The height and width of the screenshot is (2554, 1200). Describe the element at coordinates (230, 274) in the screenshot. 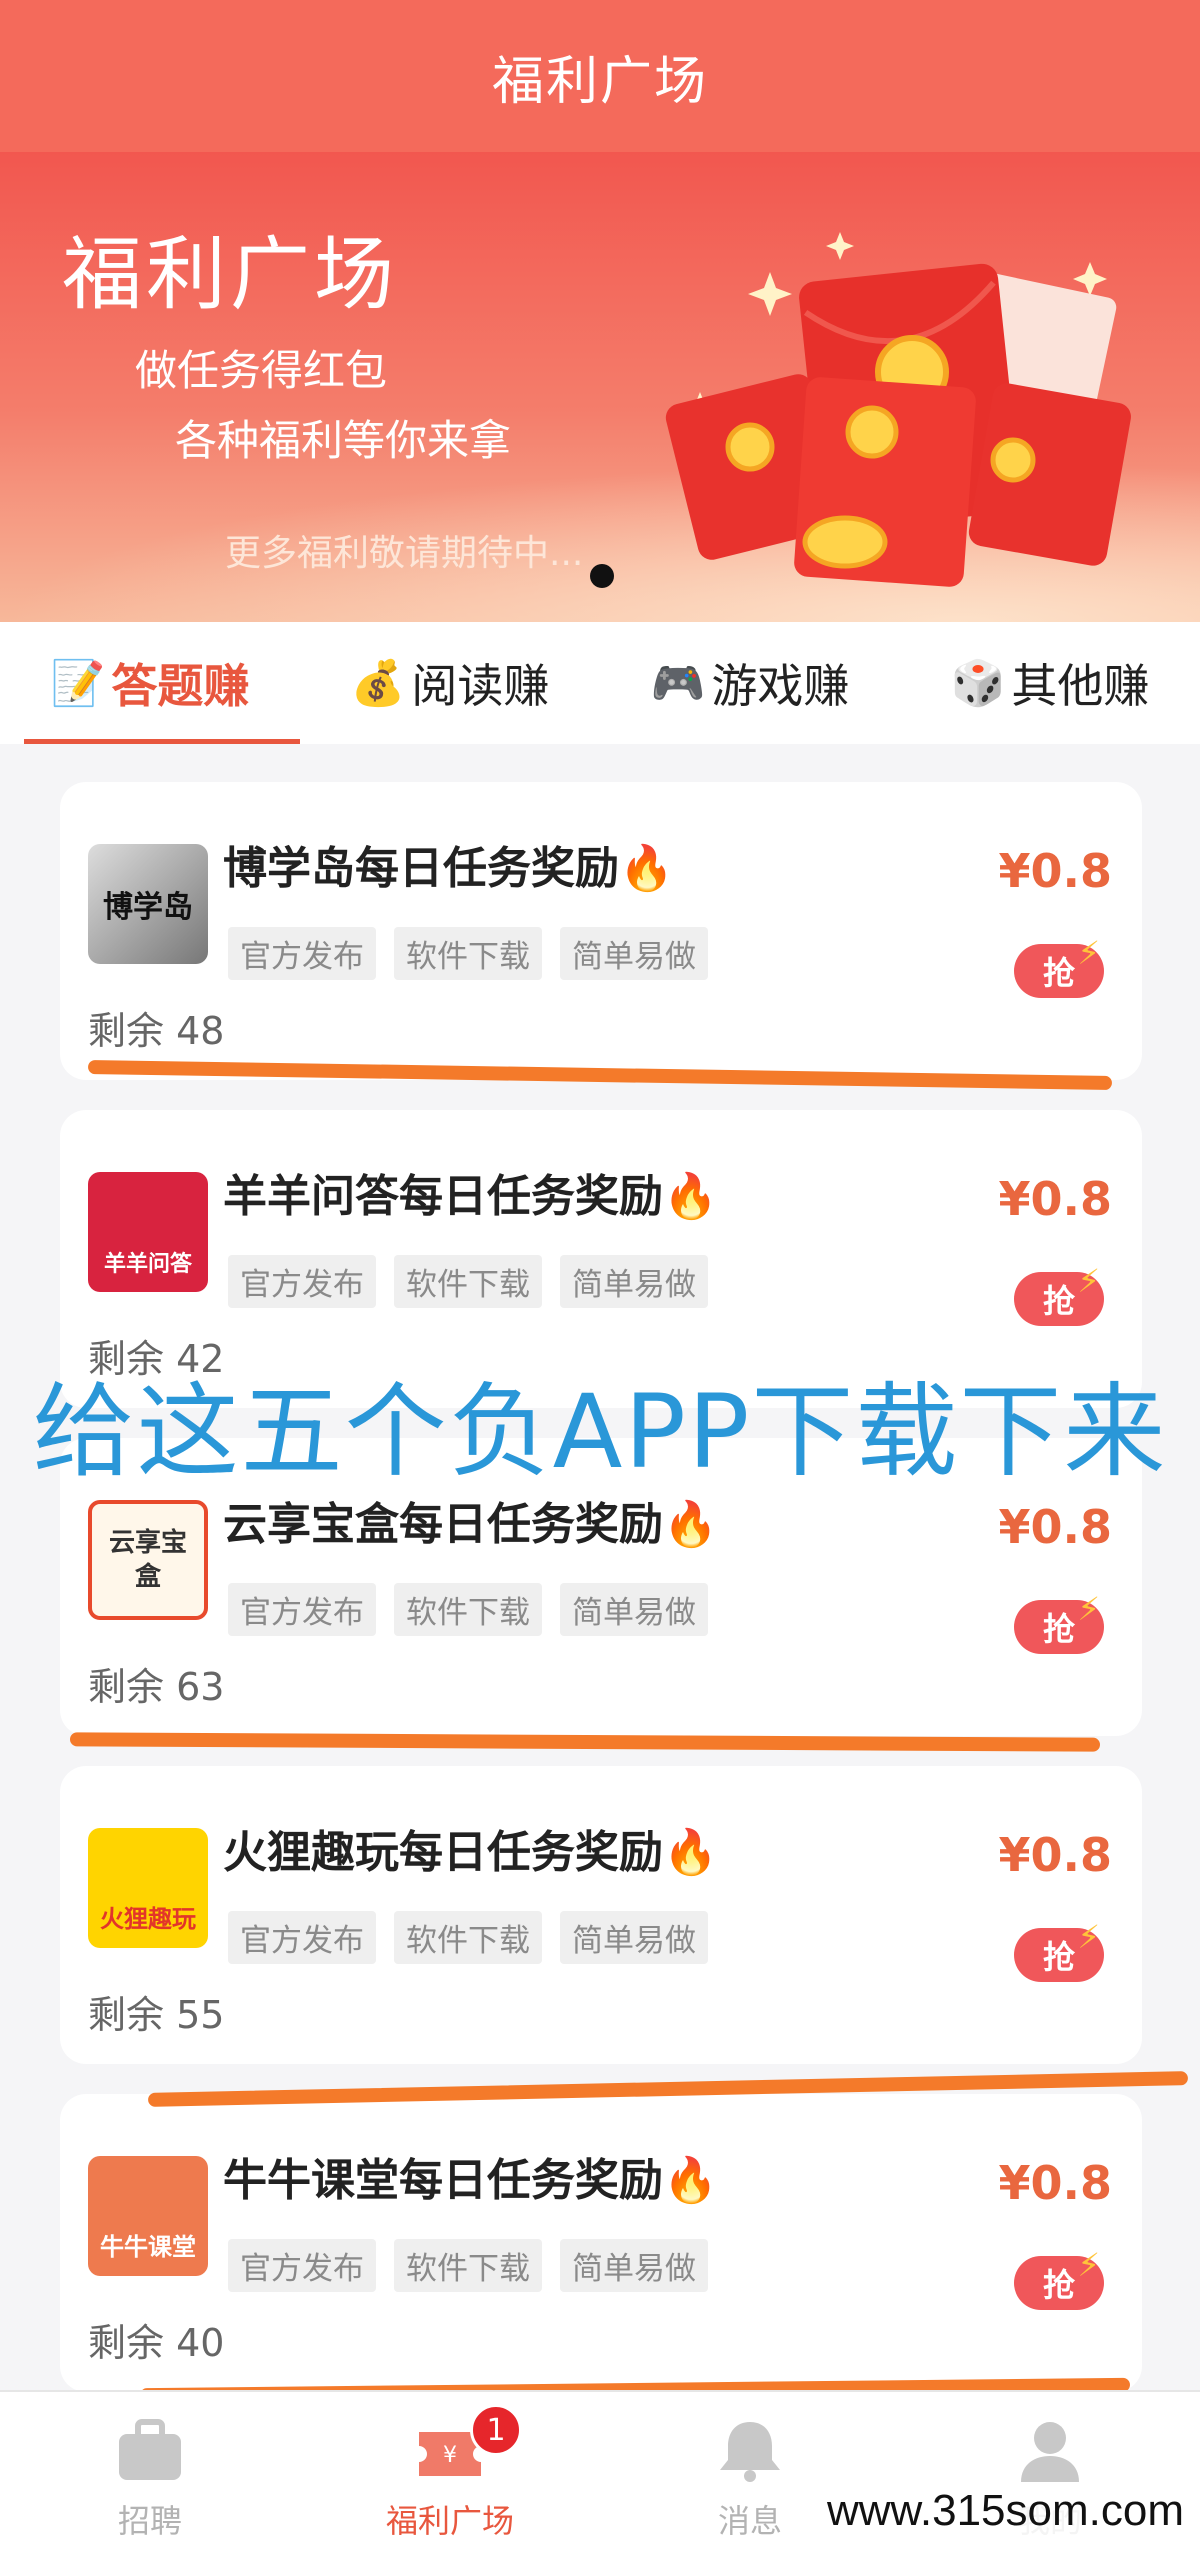

I see `banner-title: 福利广场` at that location.